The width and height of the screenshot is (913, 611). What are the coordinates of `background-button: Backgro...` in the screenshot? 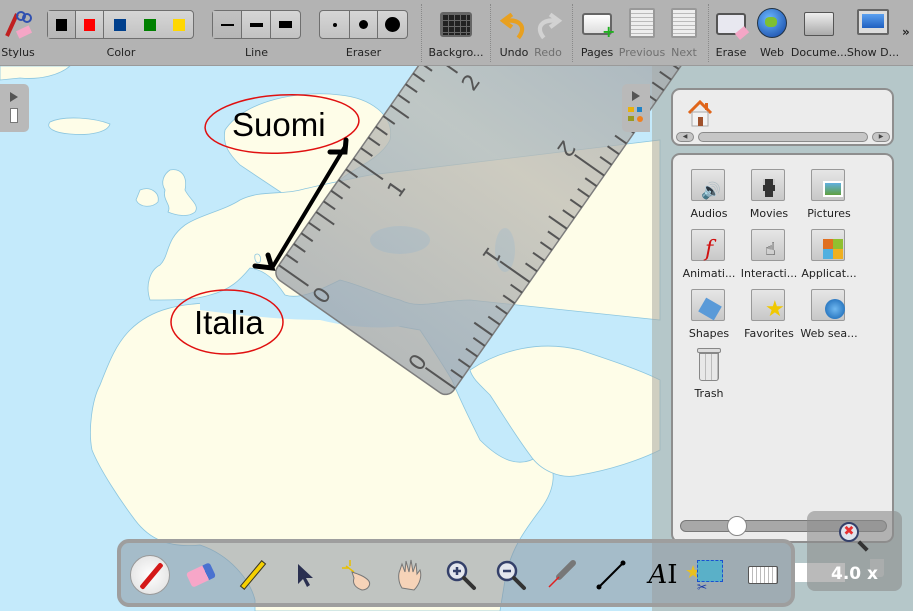 It's located at (456, 33).